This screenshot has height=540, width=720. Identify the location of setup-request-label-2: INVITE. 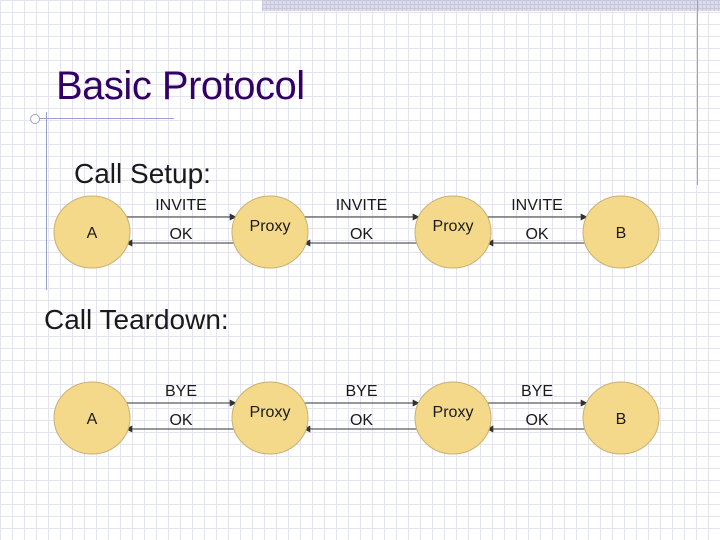
(362, 205).